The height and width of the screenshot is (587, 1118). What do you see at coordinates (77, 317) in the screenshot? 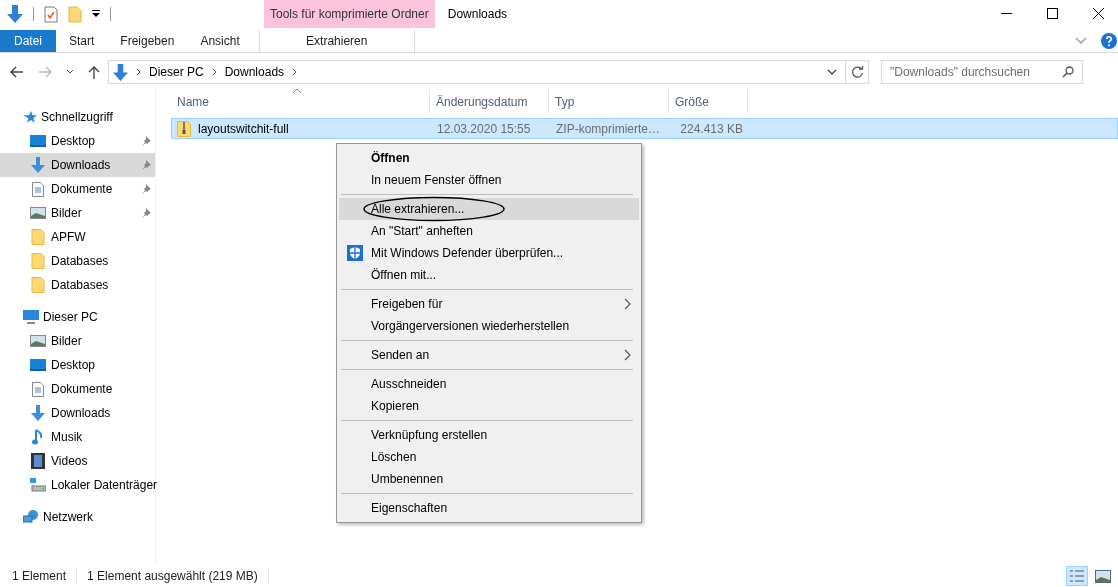
I see `sidebar-group: Dieser PC` at bounding box center [77, 317].